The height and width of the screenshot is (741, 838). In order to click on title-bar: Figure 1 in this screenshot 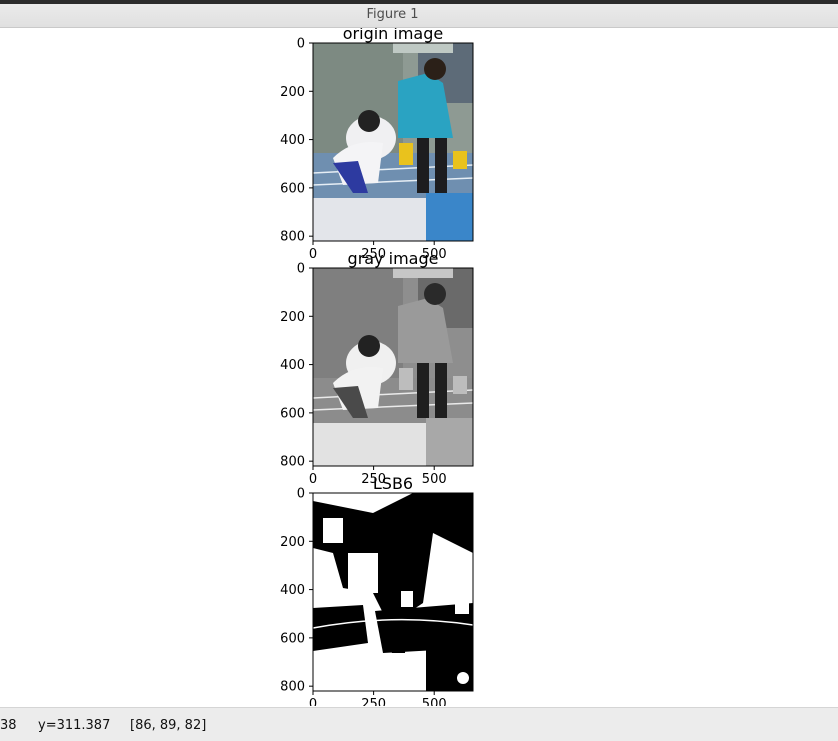, I will do `click(419, 14)`.